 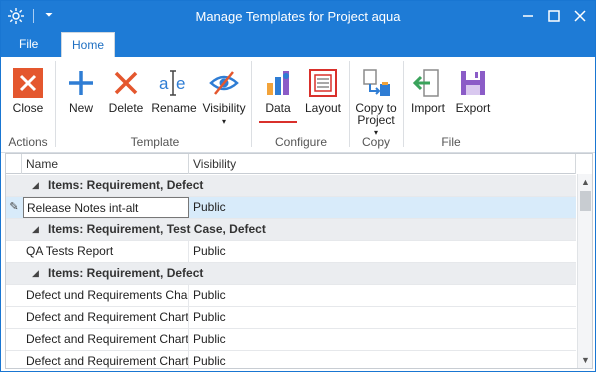 What do you see at coordinates (88, 45) in the screenshot?
I see `tab-home: Home` at bounding box center [88, 45].